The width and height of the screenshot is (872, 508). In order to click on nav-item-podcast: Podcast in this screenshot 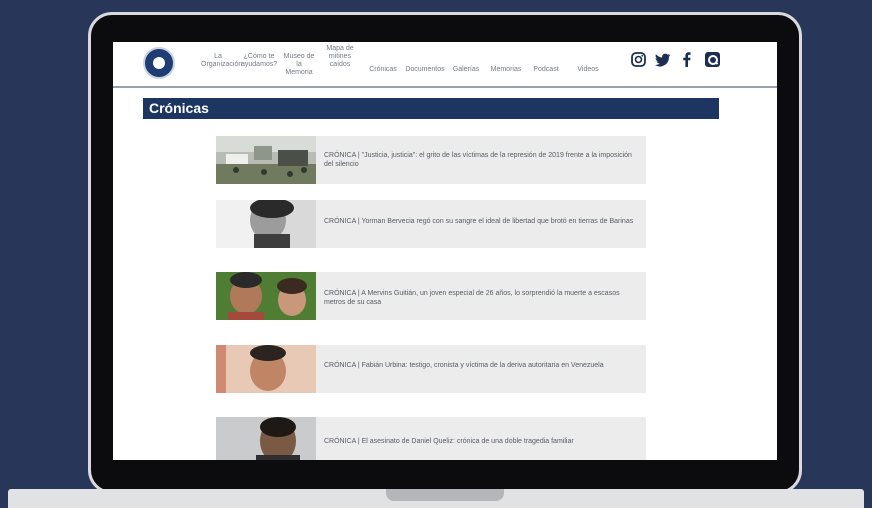, I will do `click(546, 70)`.